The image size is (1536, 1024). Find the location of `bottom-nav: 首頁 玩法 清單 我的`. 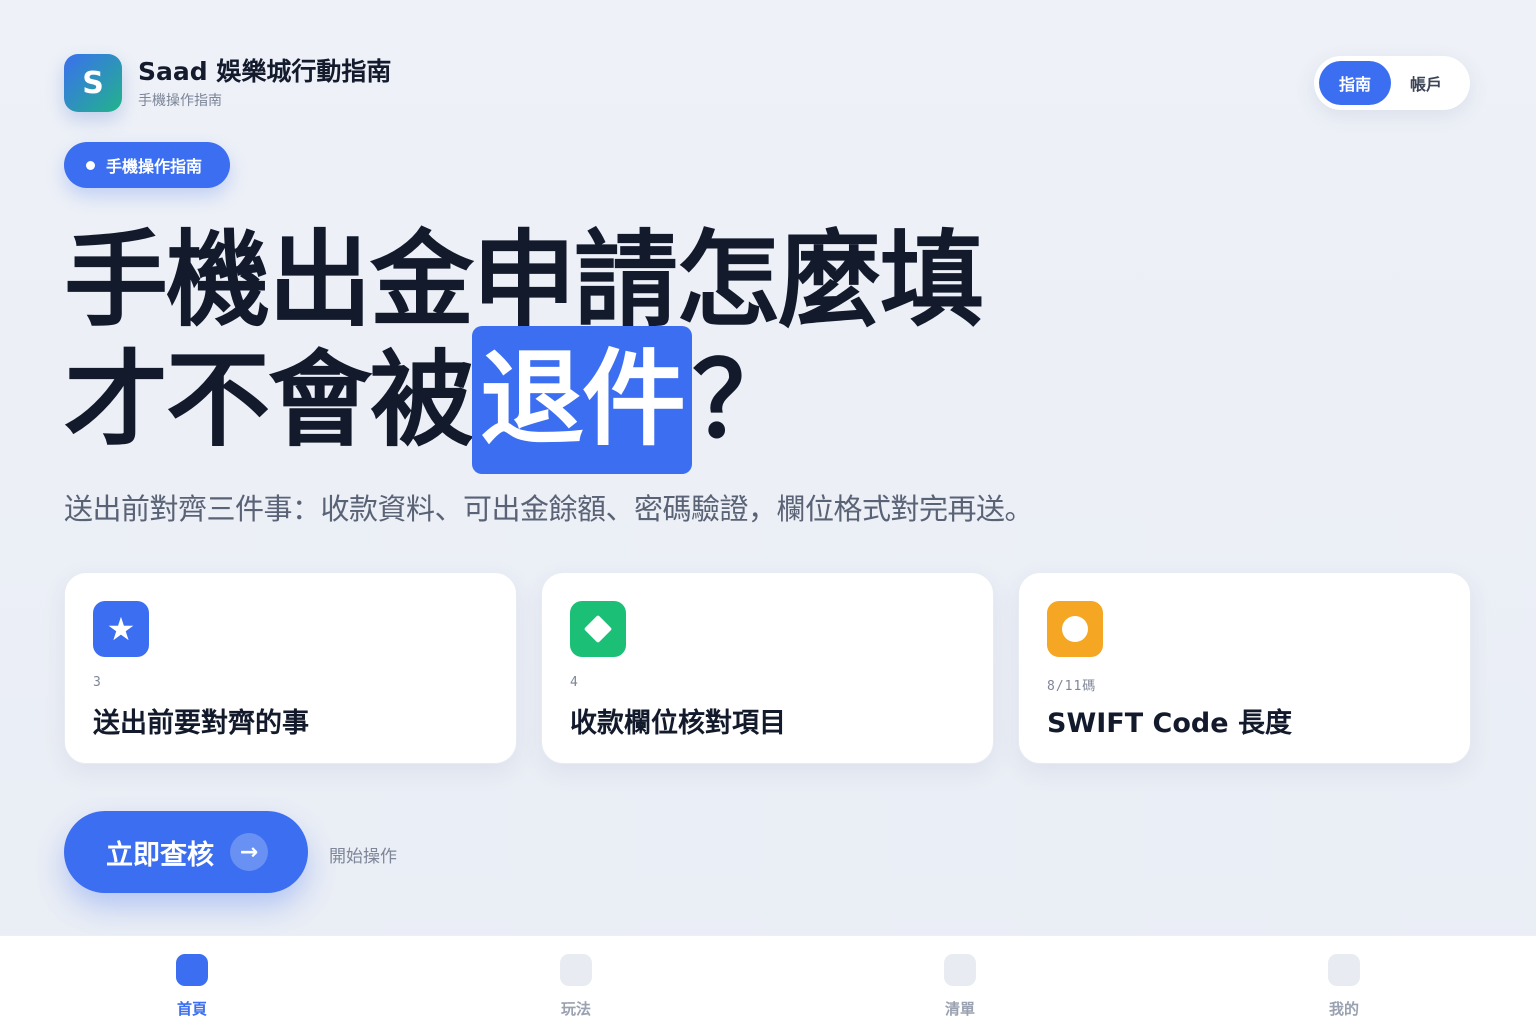

bottom-nav: 首頁 玩法 清單 我的 is located at coordinates (768, 979).